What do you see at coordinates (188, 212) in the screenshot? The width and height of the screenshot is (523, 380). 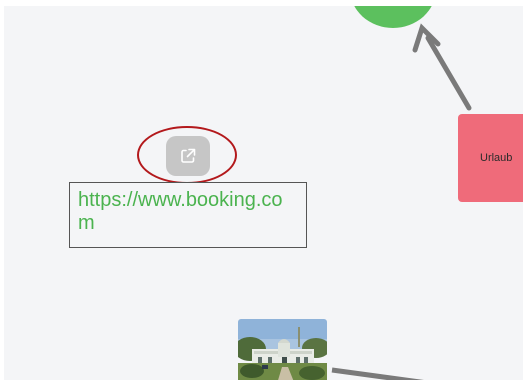 I see `link-url-text: https://www.booking.com` at bounding box center [188, 212].